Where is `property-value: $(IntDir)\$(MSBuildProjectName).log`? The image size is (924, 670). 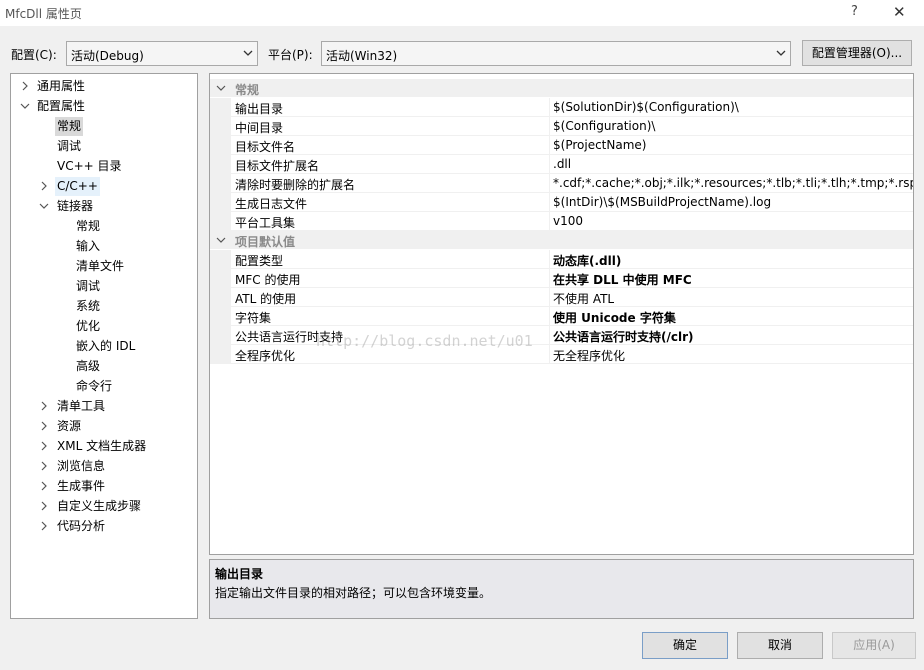 property-value: $(IntDir)\$(MSBuildProjectName).log is located at coordinates (733, 202).